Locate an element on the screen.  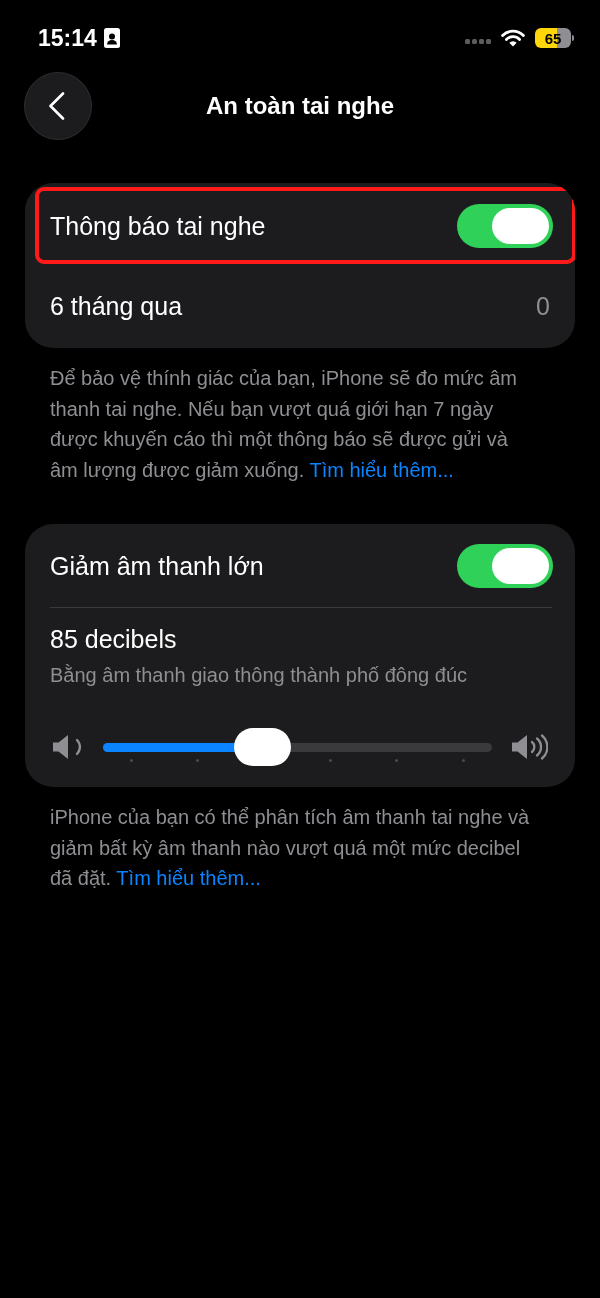
volume-high-icon is located at coordinates (530, 747).